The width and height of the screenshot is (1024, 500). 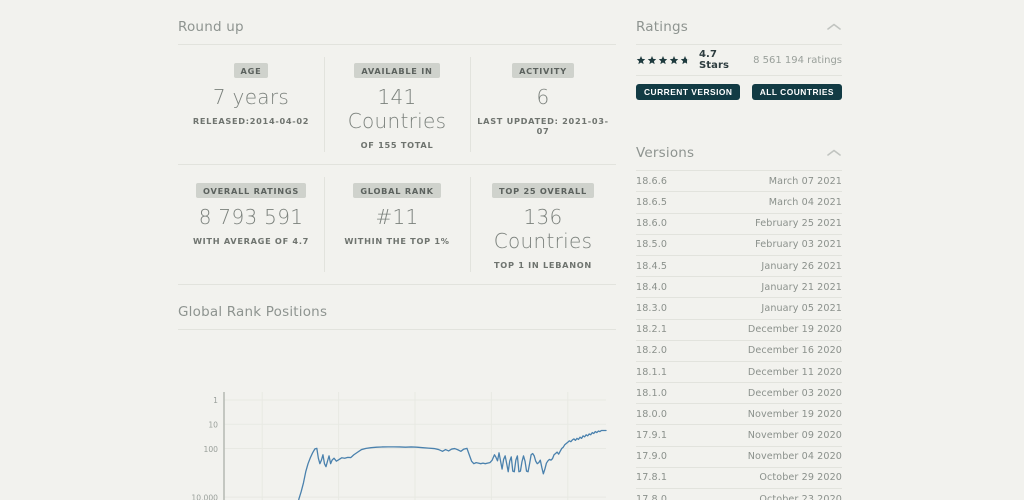 I want to click on stat-card-activity: ACTIVITY 6 LAST UPDATED: 2021-03-07, so click(x=543, y=104).